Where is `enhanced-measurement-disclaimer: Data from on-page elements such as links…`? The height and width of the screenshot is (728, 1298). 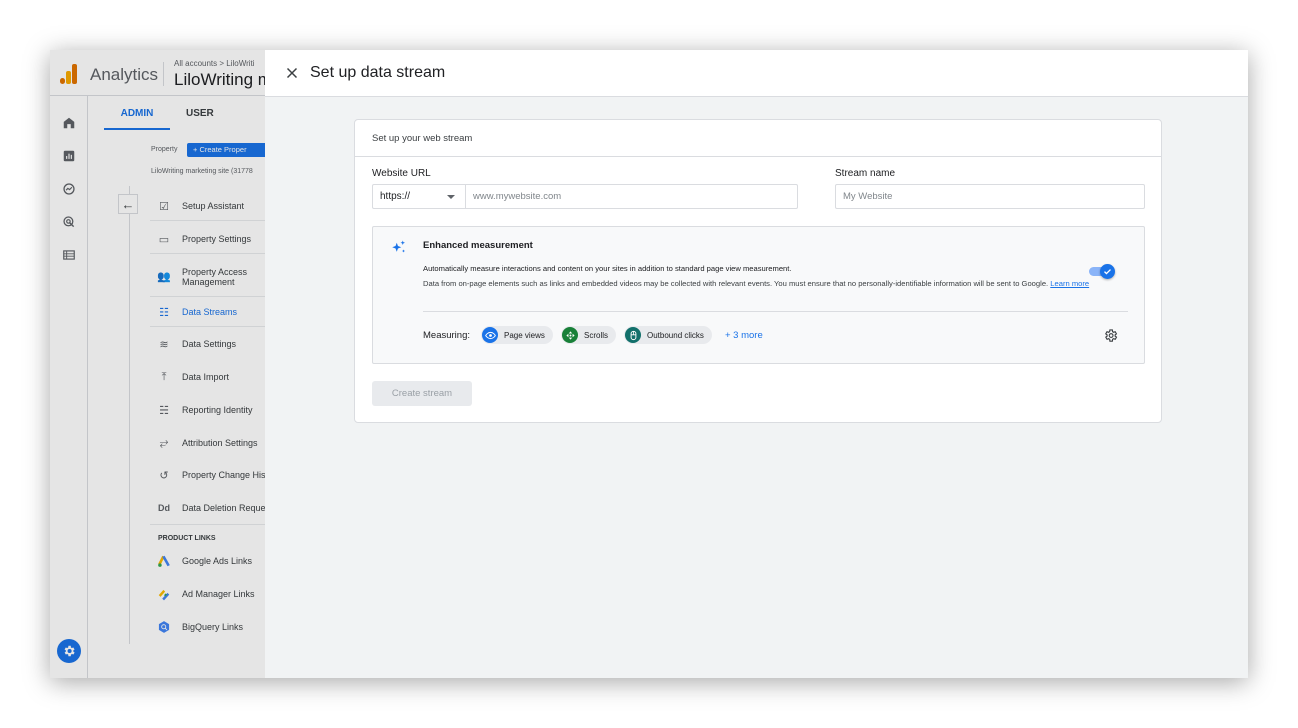 enhanced-measurement-disclaimer: Data from on-page elements such as links… is located at coordinates (758, 284).